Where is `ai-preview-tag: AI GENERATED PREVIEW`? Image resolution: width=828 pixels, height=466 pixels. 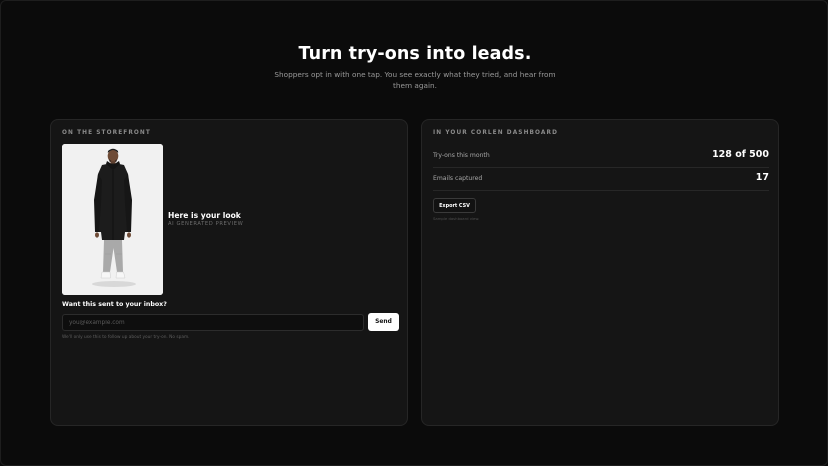 ai-preview-tag: AI GENERATED PREVIEW is located at coordinates (206, 224).